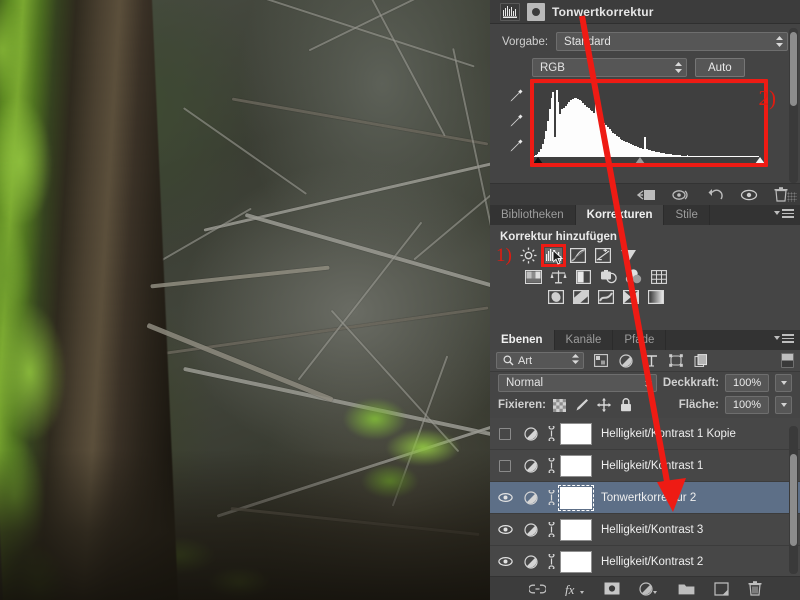  I want to click on white-point-eyedropper, so click(516, 146).